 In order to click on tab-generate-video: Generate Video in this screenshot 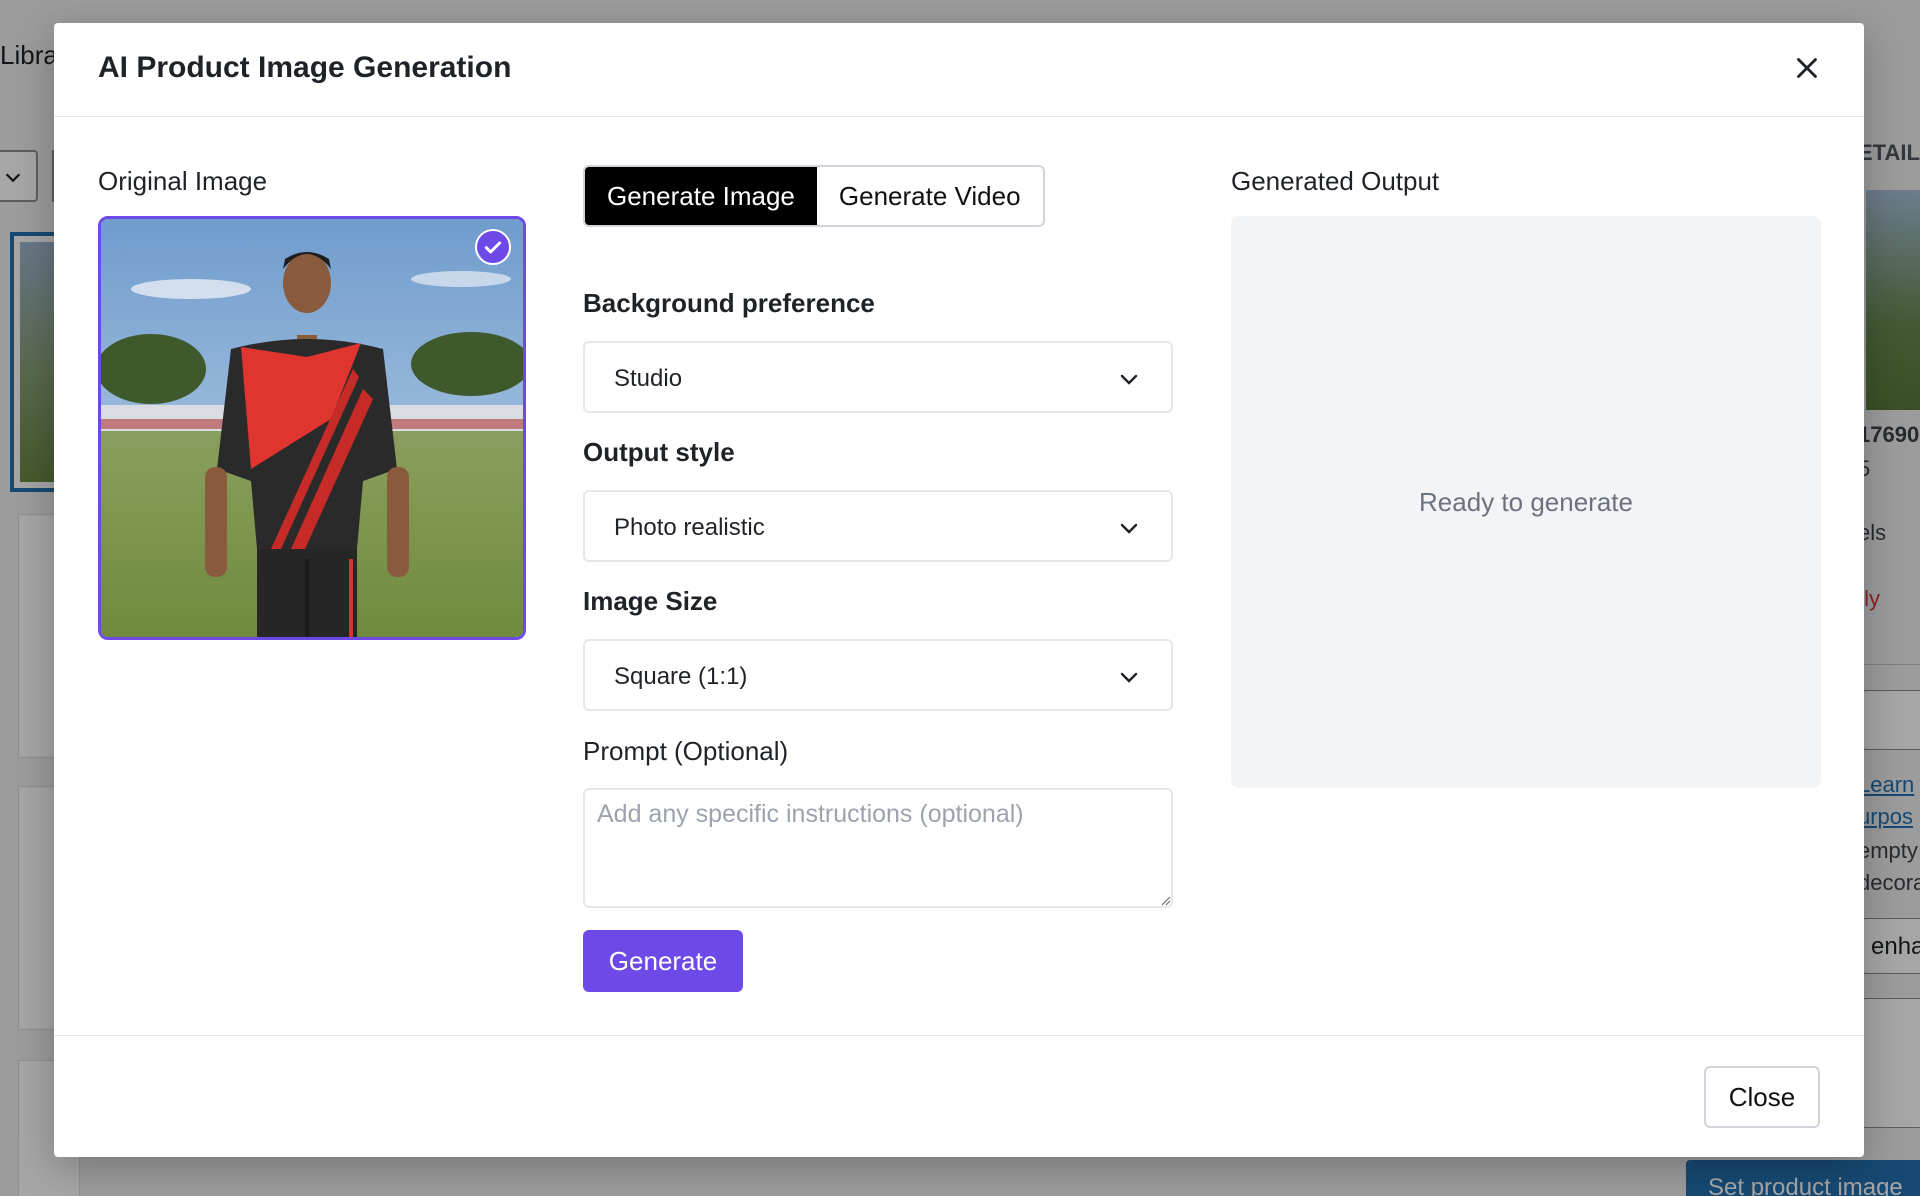, I will do `click(929, 196)`.